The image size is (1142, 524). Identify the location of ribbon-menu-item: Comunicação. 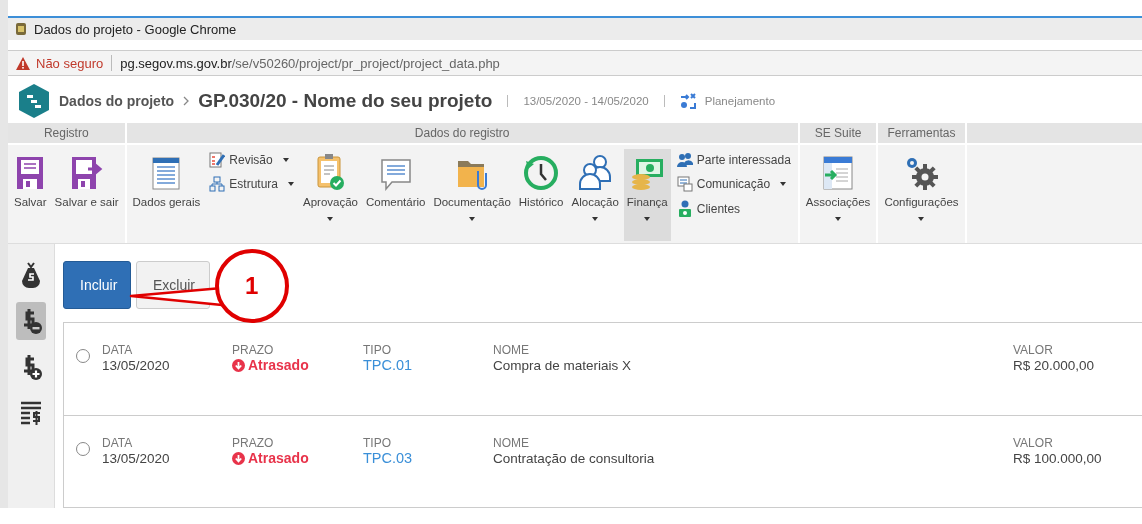
(733, 184).